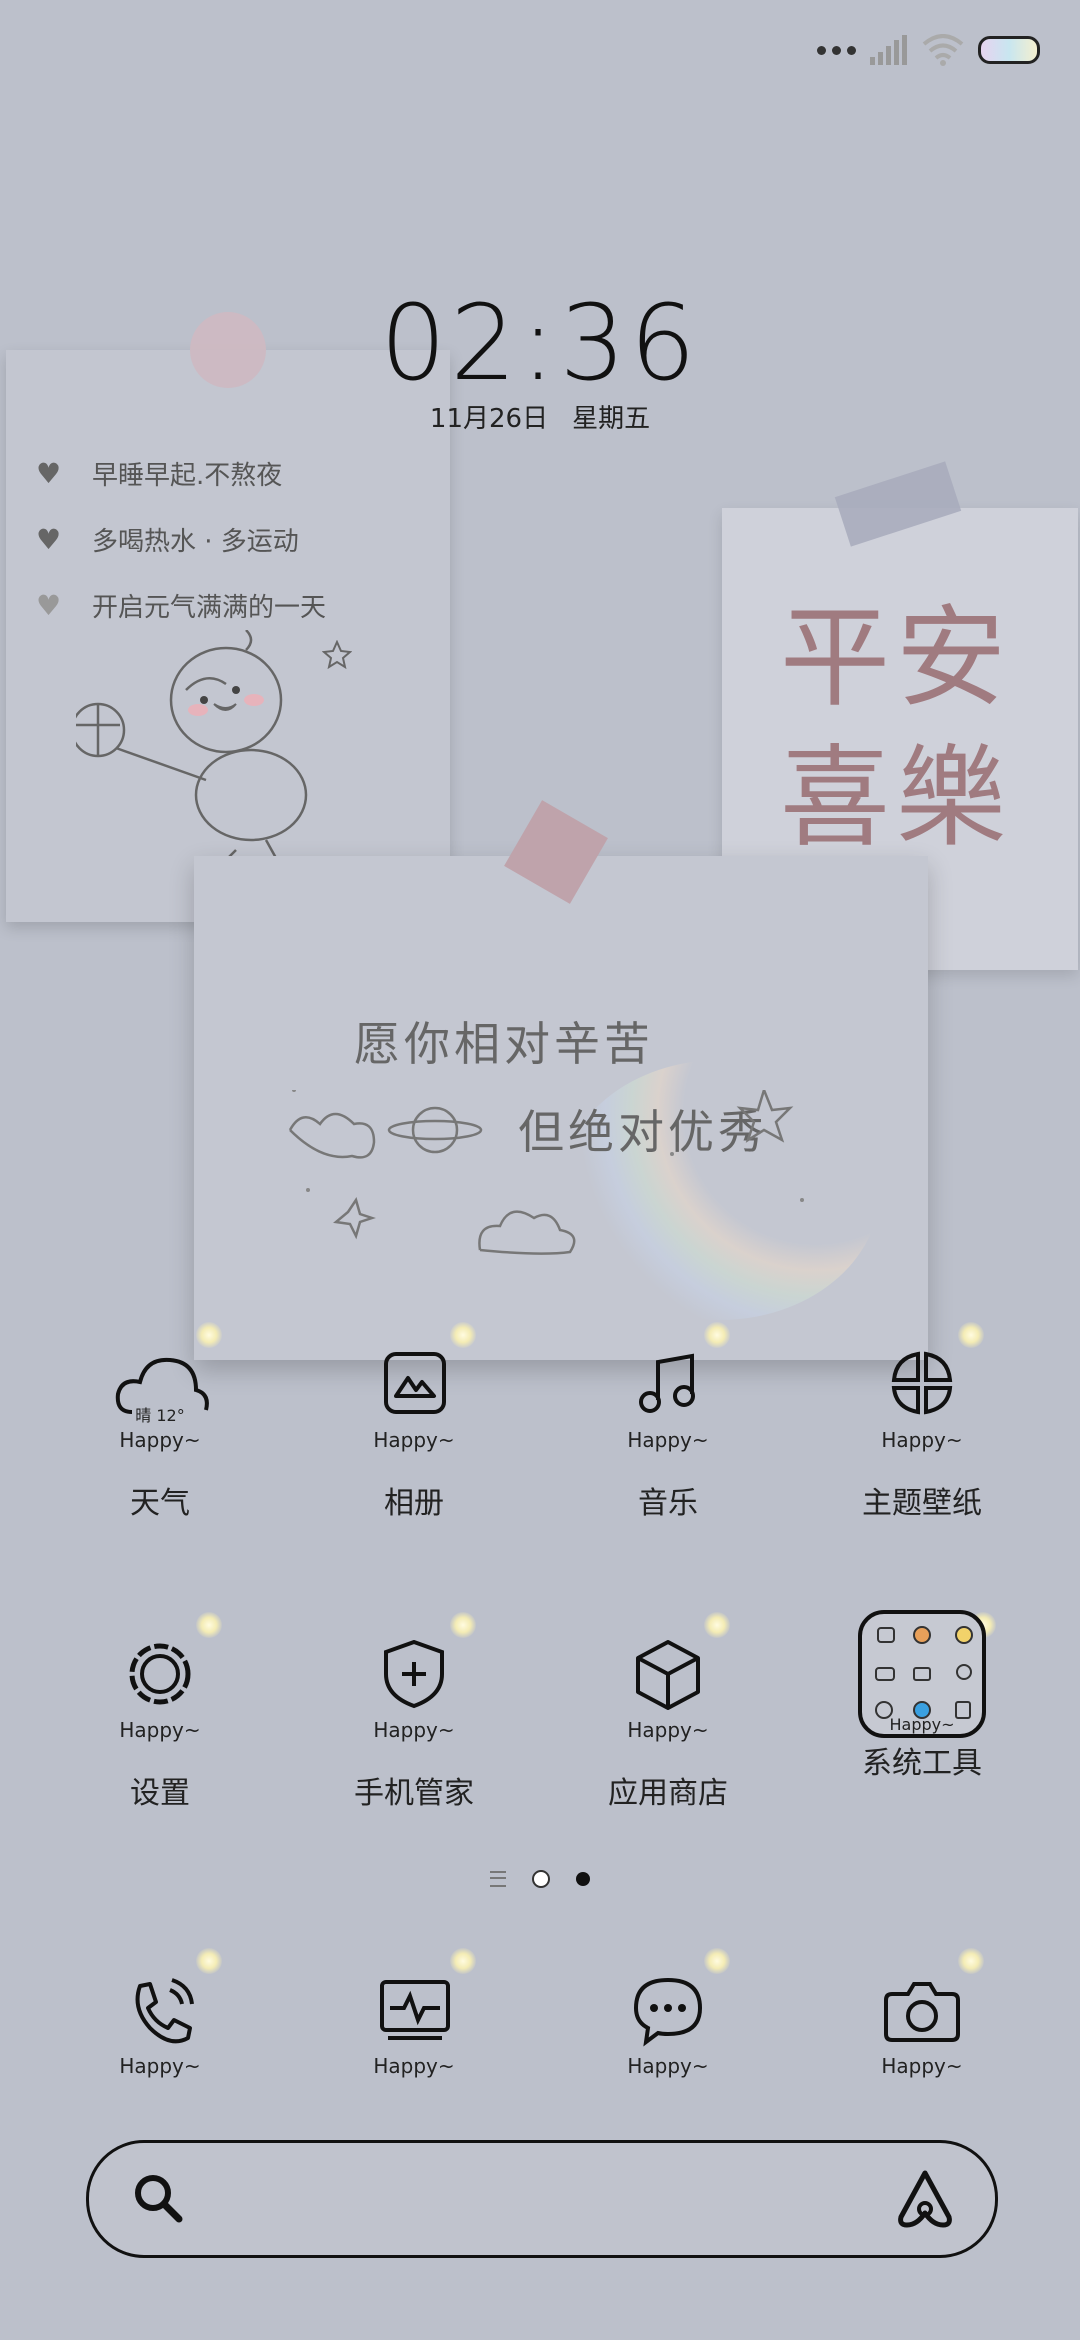 This screenshot has height=2340, width=1080. I want to click on clock-time: 02:36, so click(540, 343).